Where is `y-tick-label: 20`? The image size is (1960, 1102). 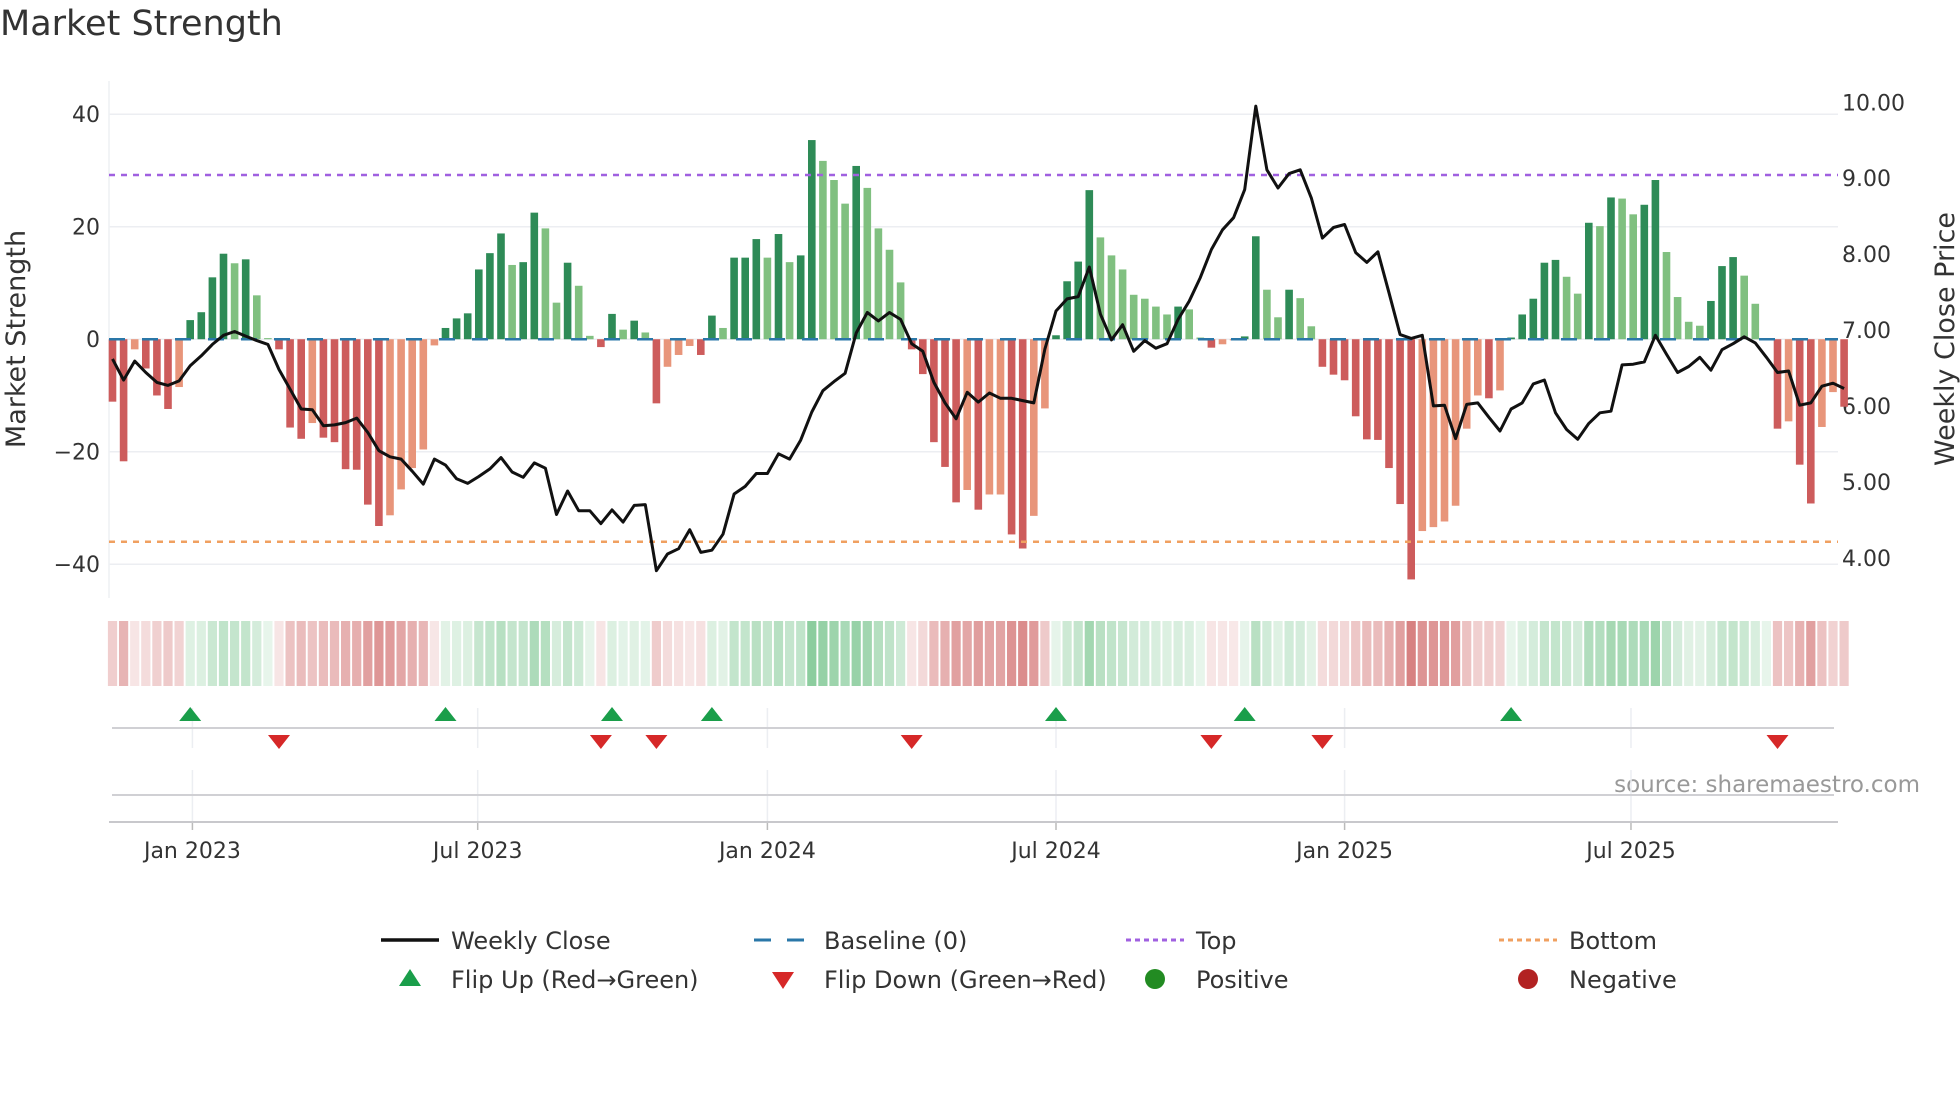 y-tick-label: 20 is located at coordinates (86, 228).